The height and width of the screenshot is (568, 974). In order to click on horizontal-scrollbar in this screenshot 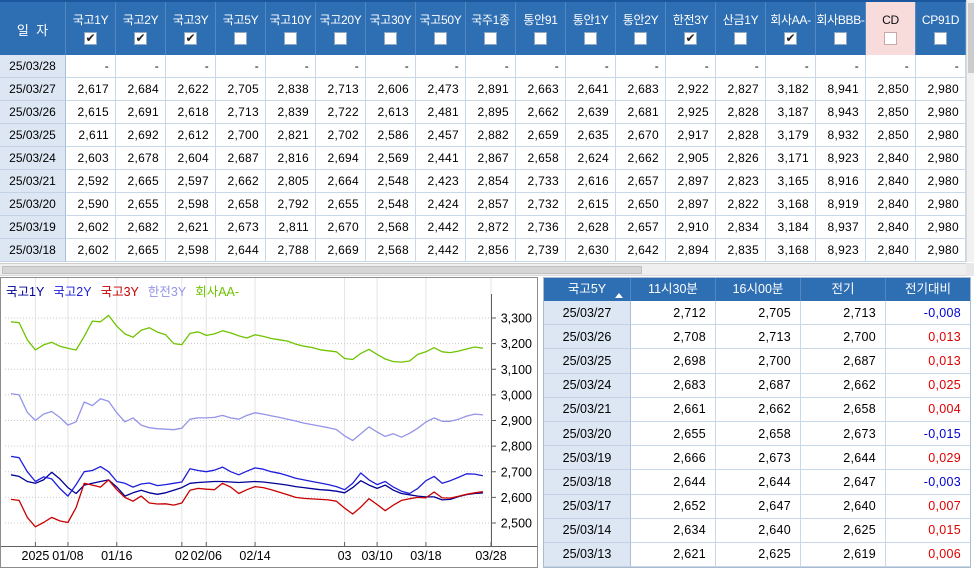, I will do `click(483, 269)`.